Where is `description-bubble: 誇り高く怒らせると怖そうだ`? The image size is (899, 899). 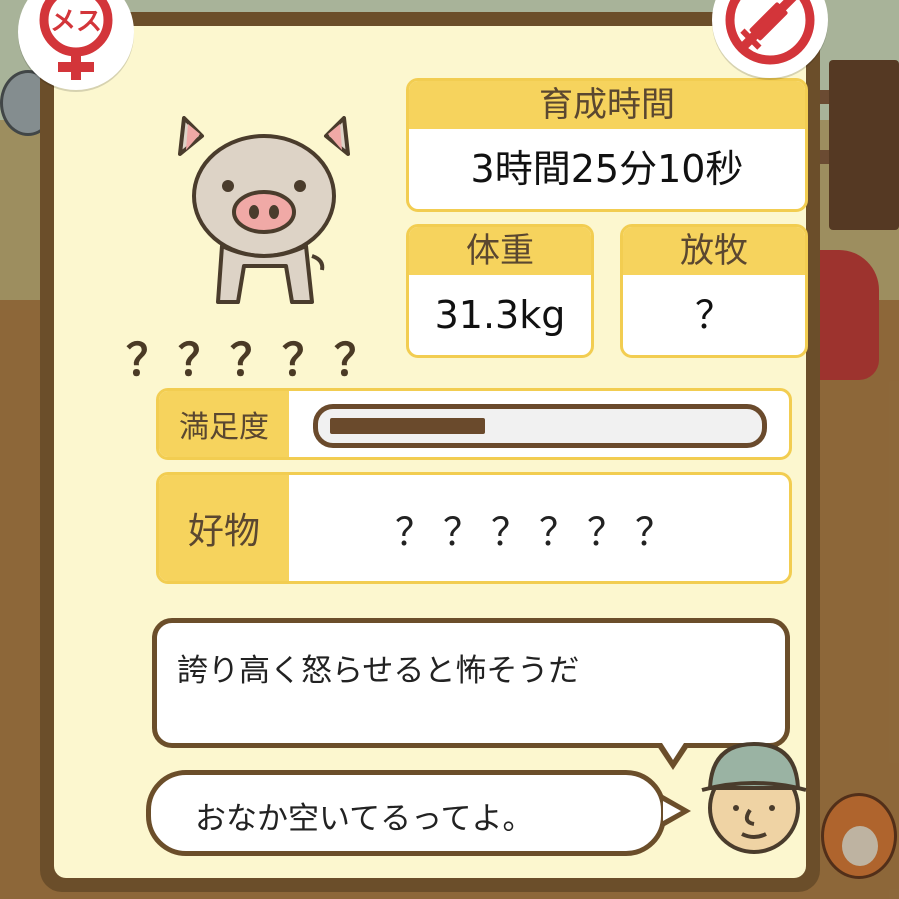 description-bubble: 誇り高く怒らせると怖そうだ is located at coordinates (471, 694).